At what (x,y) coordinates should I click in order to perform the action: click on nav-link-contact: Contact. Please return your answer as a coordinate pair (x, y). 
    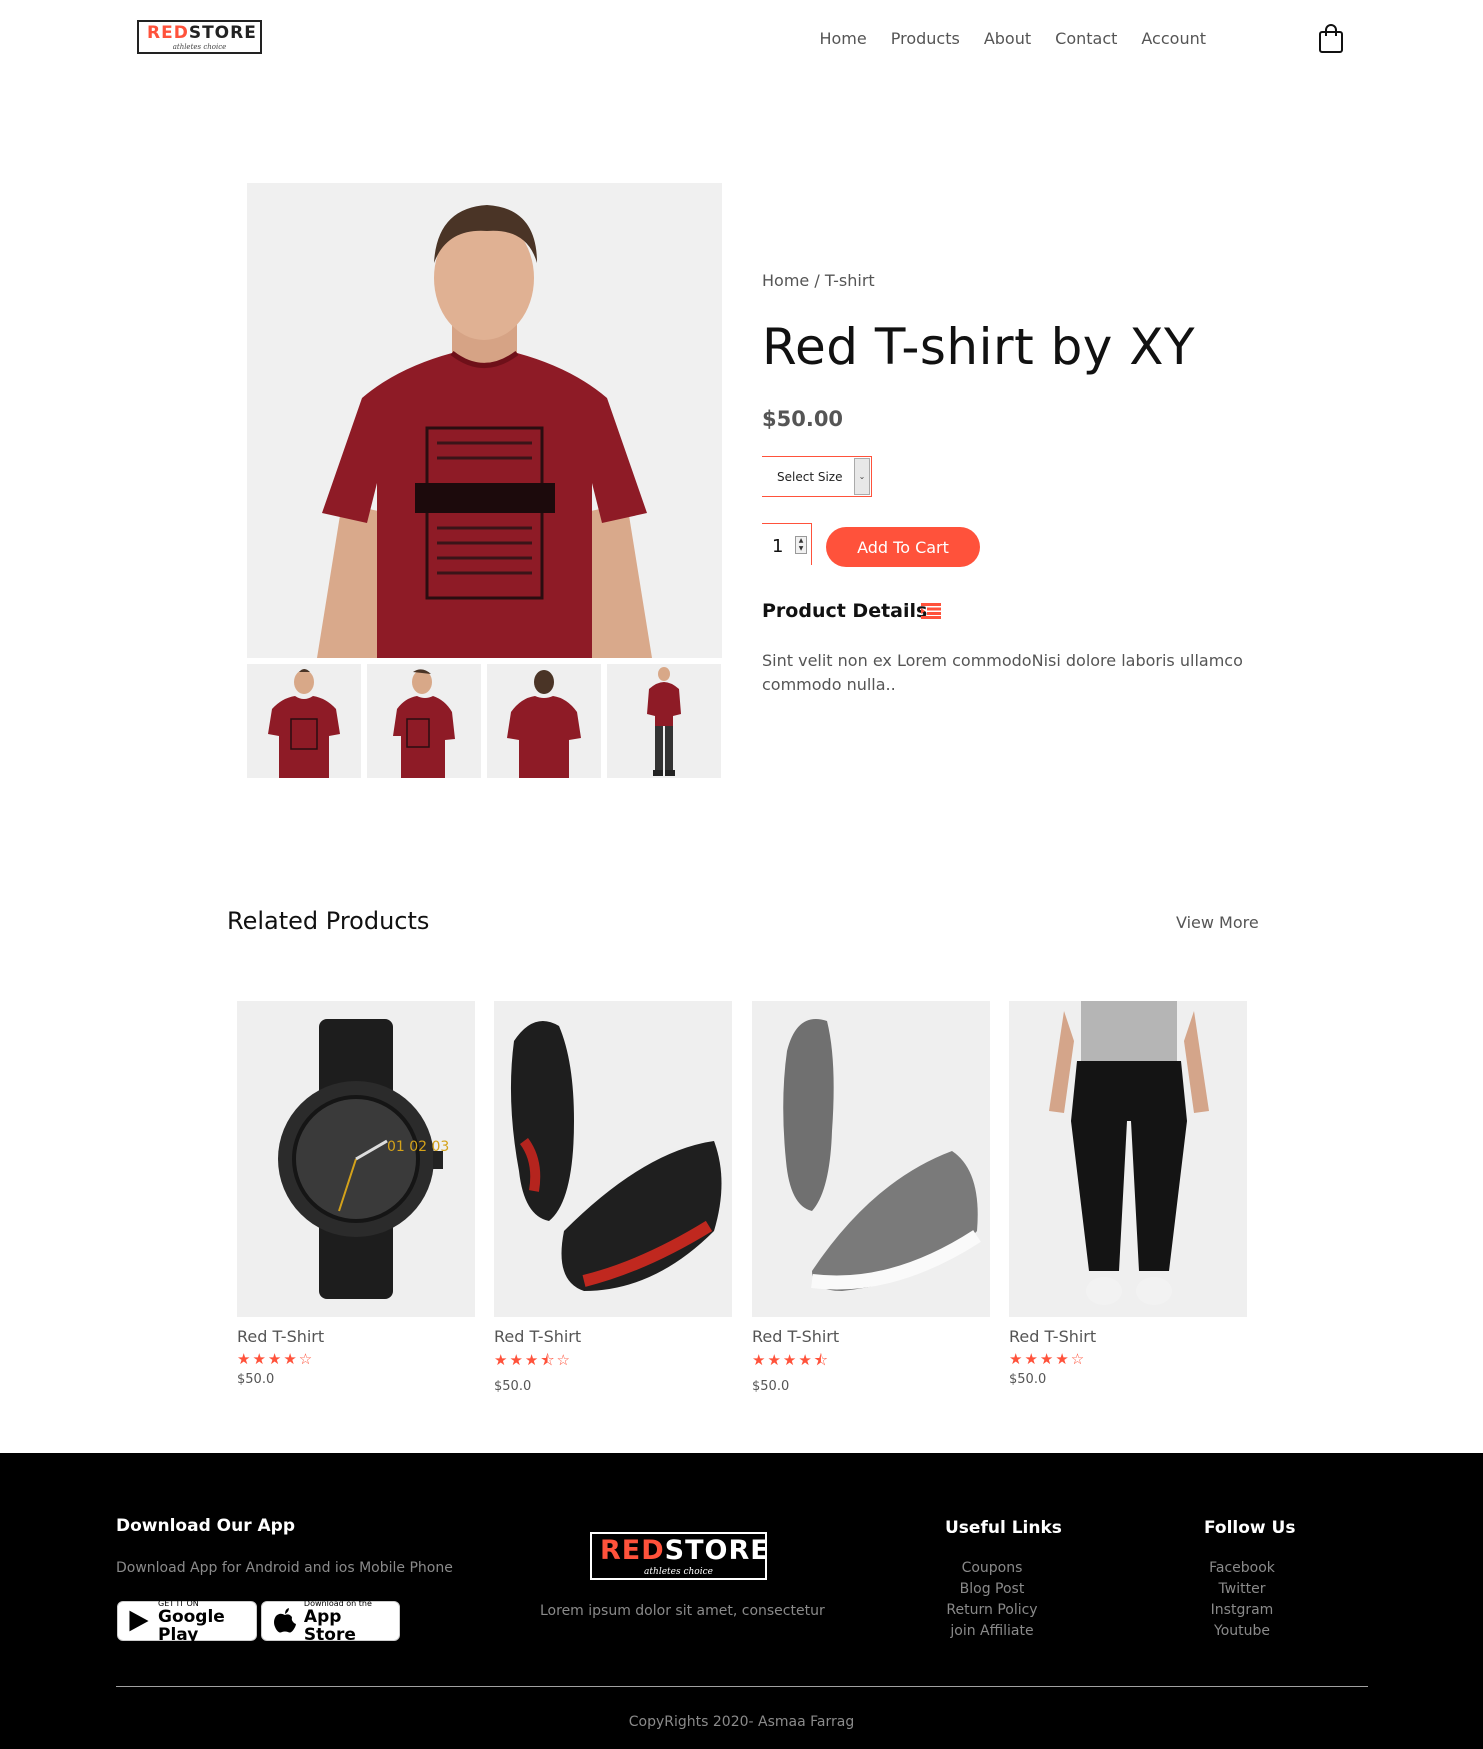
    Looking at the image, I should click on (1086, 38).